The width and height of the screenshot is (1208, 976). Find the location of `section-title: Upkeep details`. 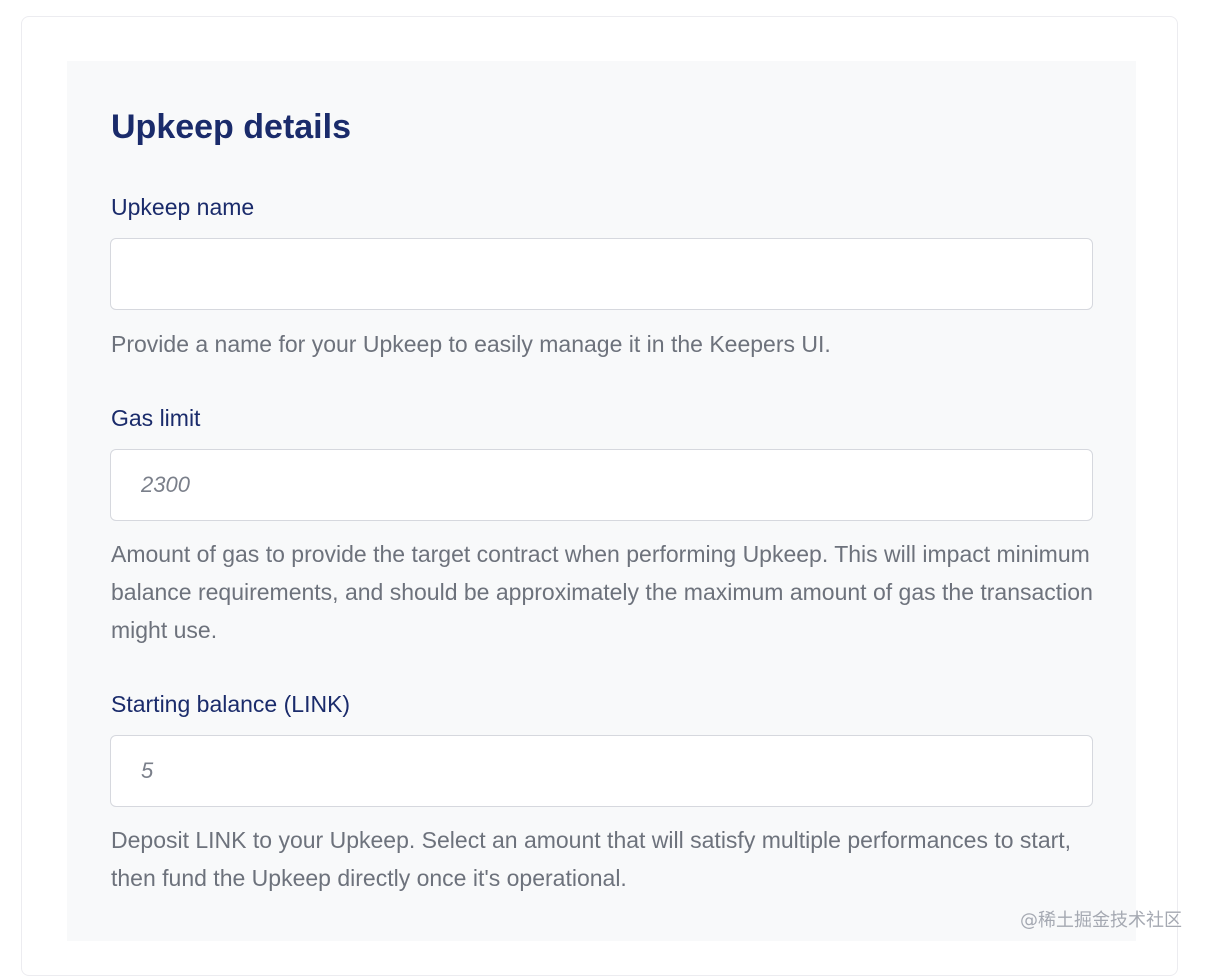

section-title: Upkeep details is located at coordinates (231, 127).